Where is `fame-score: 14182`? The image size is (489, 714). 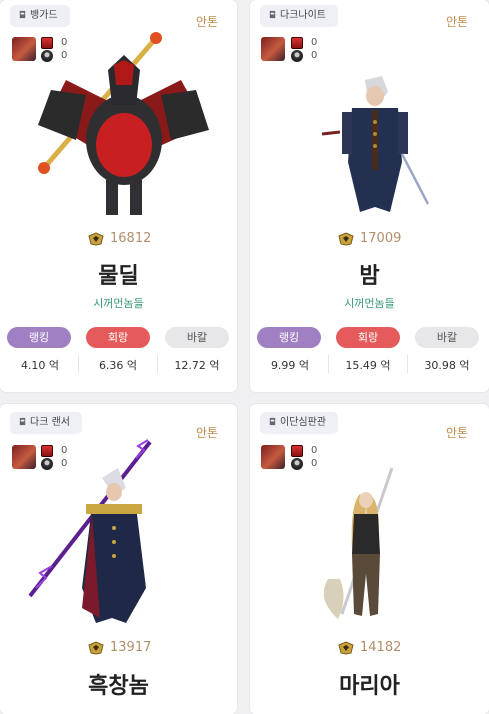
fame-score: 14182 is located at coordinates (369, 647).